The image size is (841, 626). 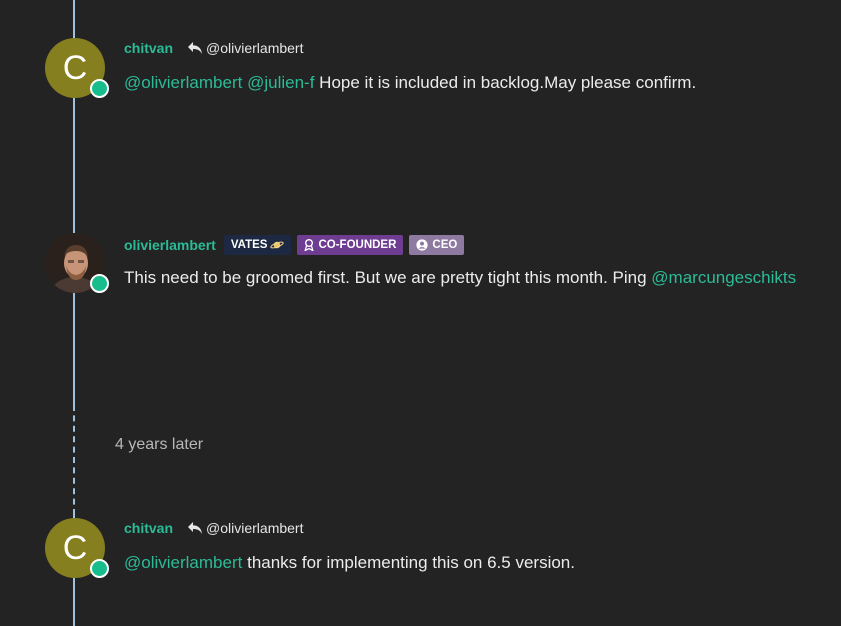 What do you see at coordinates (159, 444) in the screenshot?
I see `time-gap-label: 4 years later` at bounding box center [159, 444].